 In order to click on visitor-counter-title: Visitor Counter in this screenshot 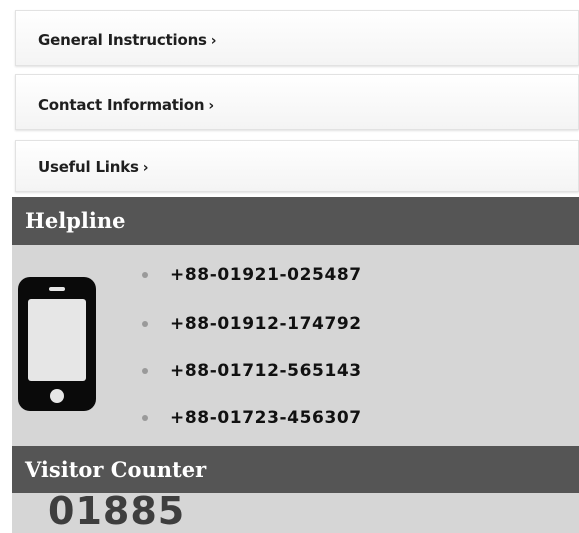, I will do `click(295, 469)`.